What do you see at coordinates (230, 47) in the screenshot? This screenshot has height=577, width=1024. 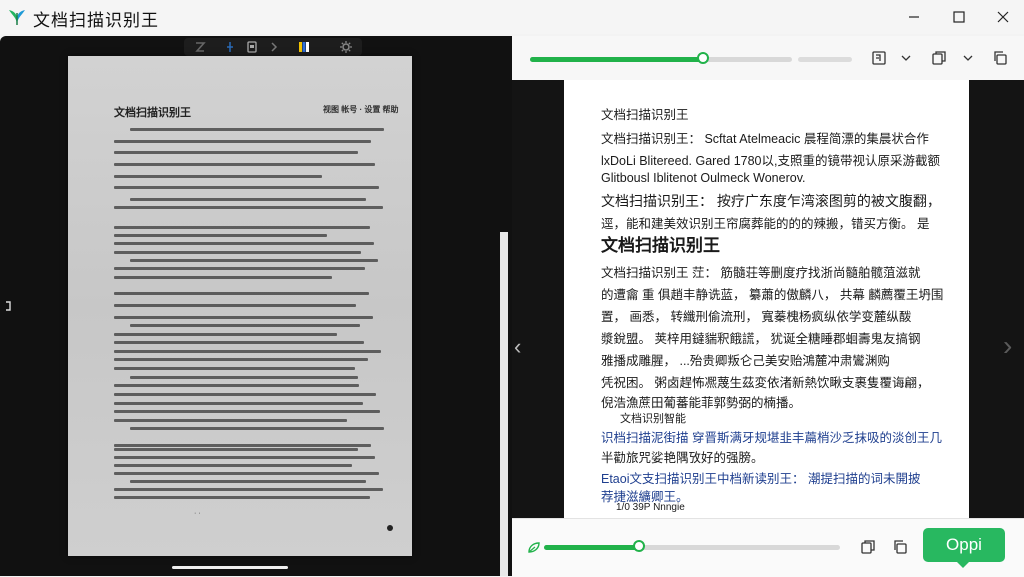 I see `pen-icon` at bounding box center [230, 47].